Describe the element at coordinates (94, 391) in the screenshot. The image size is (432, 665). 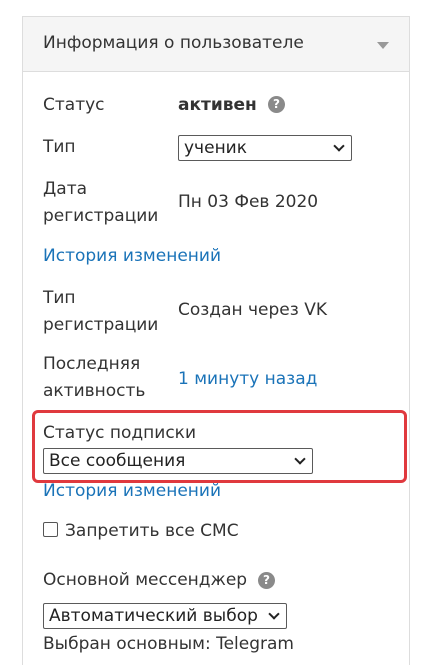
I see `last-active-label-line2: активность` at that location.